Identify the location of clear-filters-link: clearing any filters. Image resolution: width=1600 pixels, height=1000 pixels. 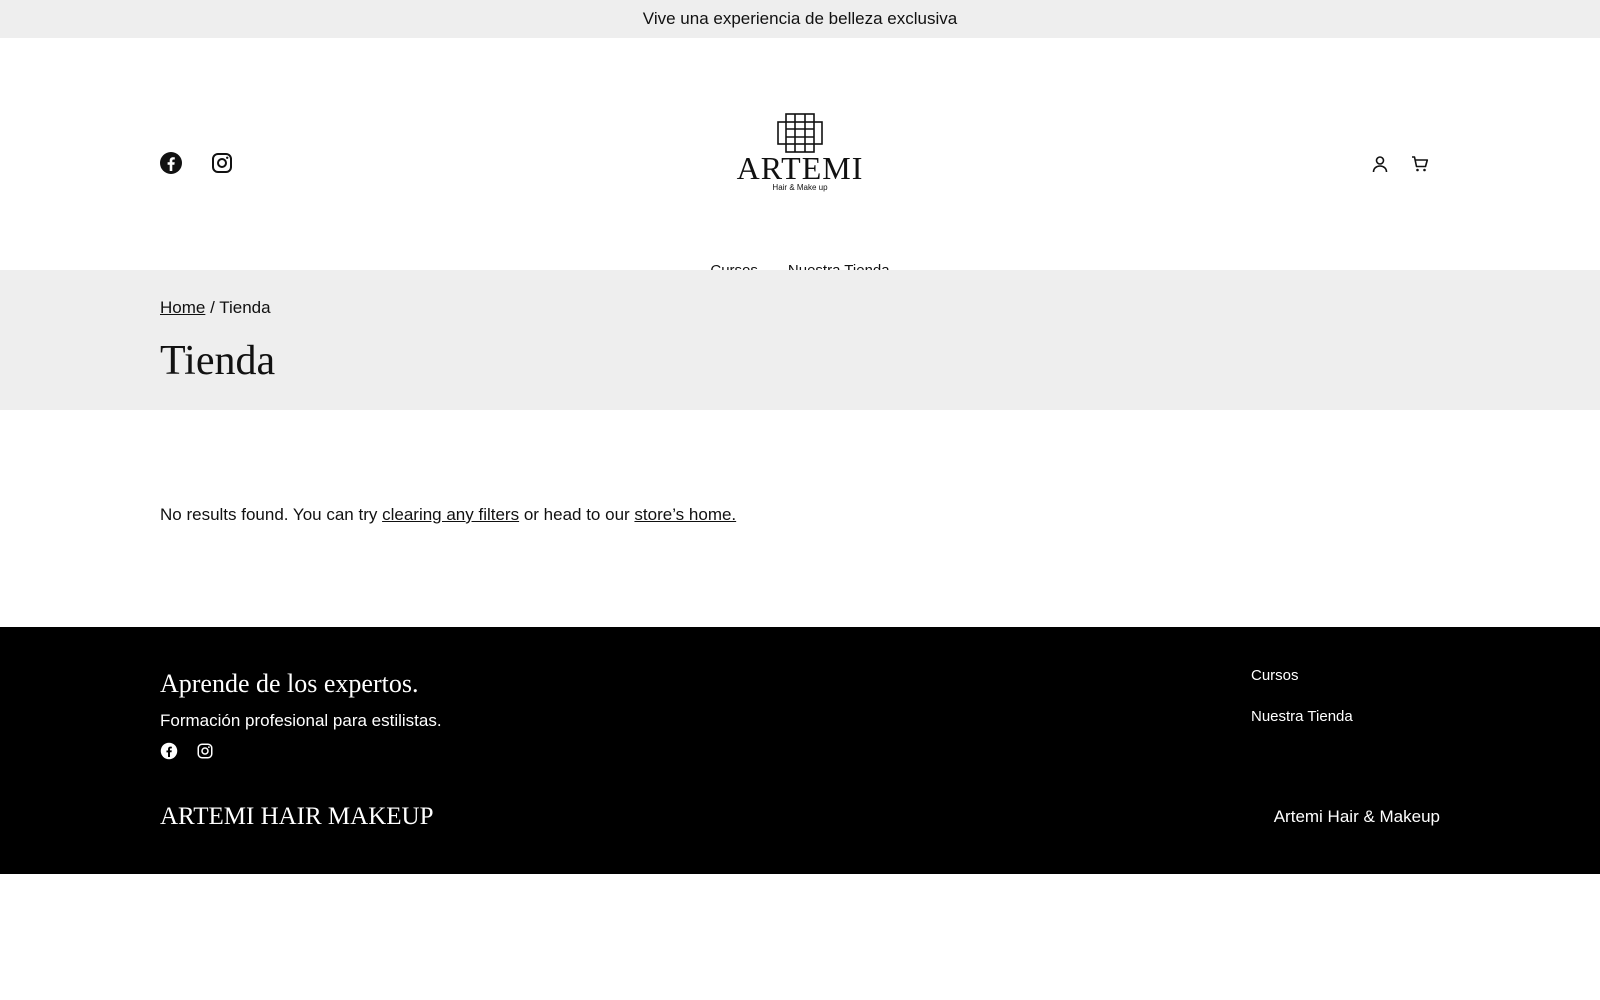
(450, 514).